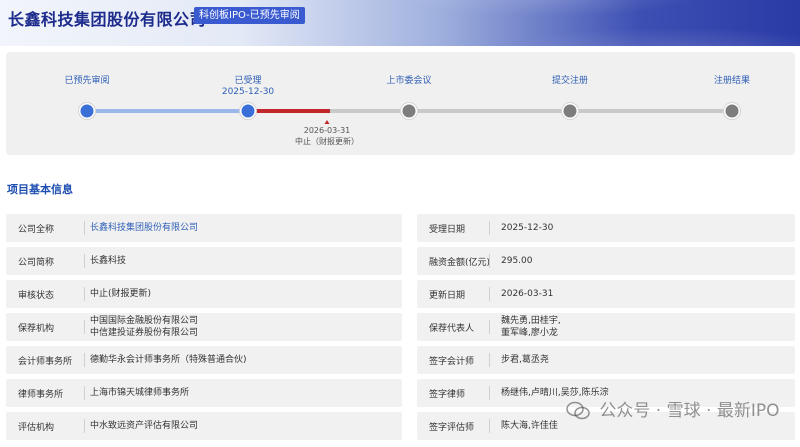 The height and width of the screenshot is (447, 800). What do you see at coordinates (409, 81) in the screenshot?
I see `step-label-3: 上市委会议` at bounding box center [409, 81].